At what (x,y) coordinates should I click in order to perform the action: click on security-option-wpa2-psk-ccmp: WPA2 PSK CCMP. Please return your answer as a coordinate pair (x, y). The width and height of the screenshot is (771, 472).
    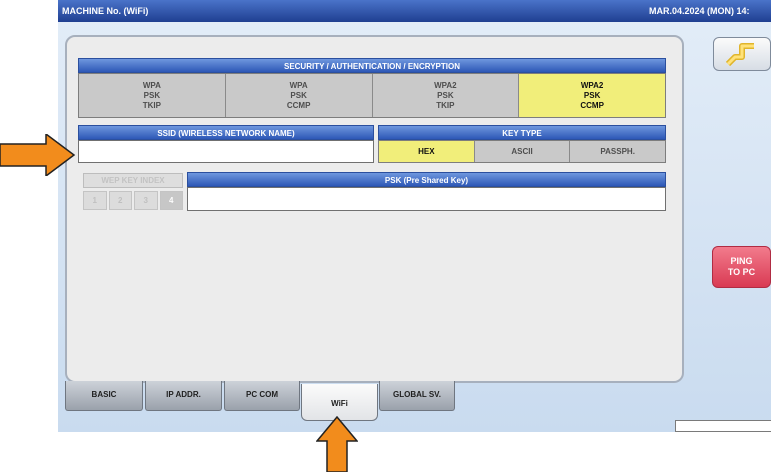
    Looking at the image, I should click on (592, 95).